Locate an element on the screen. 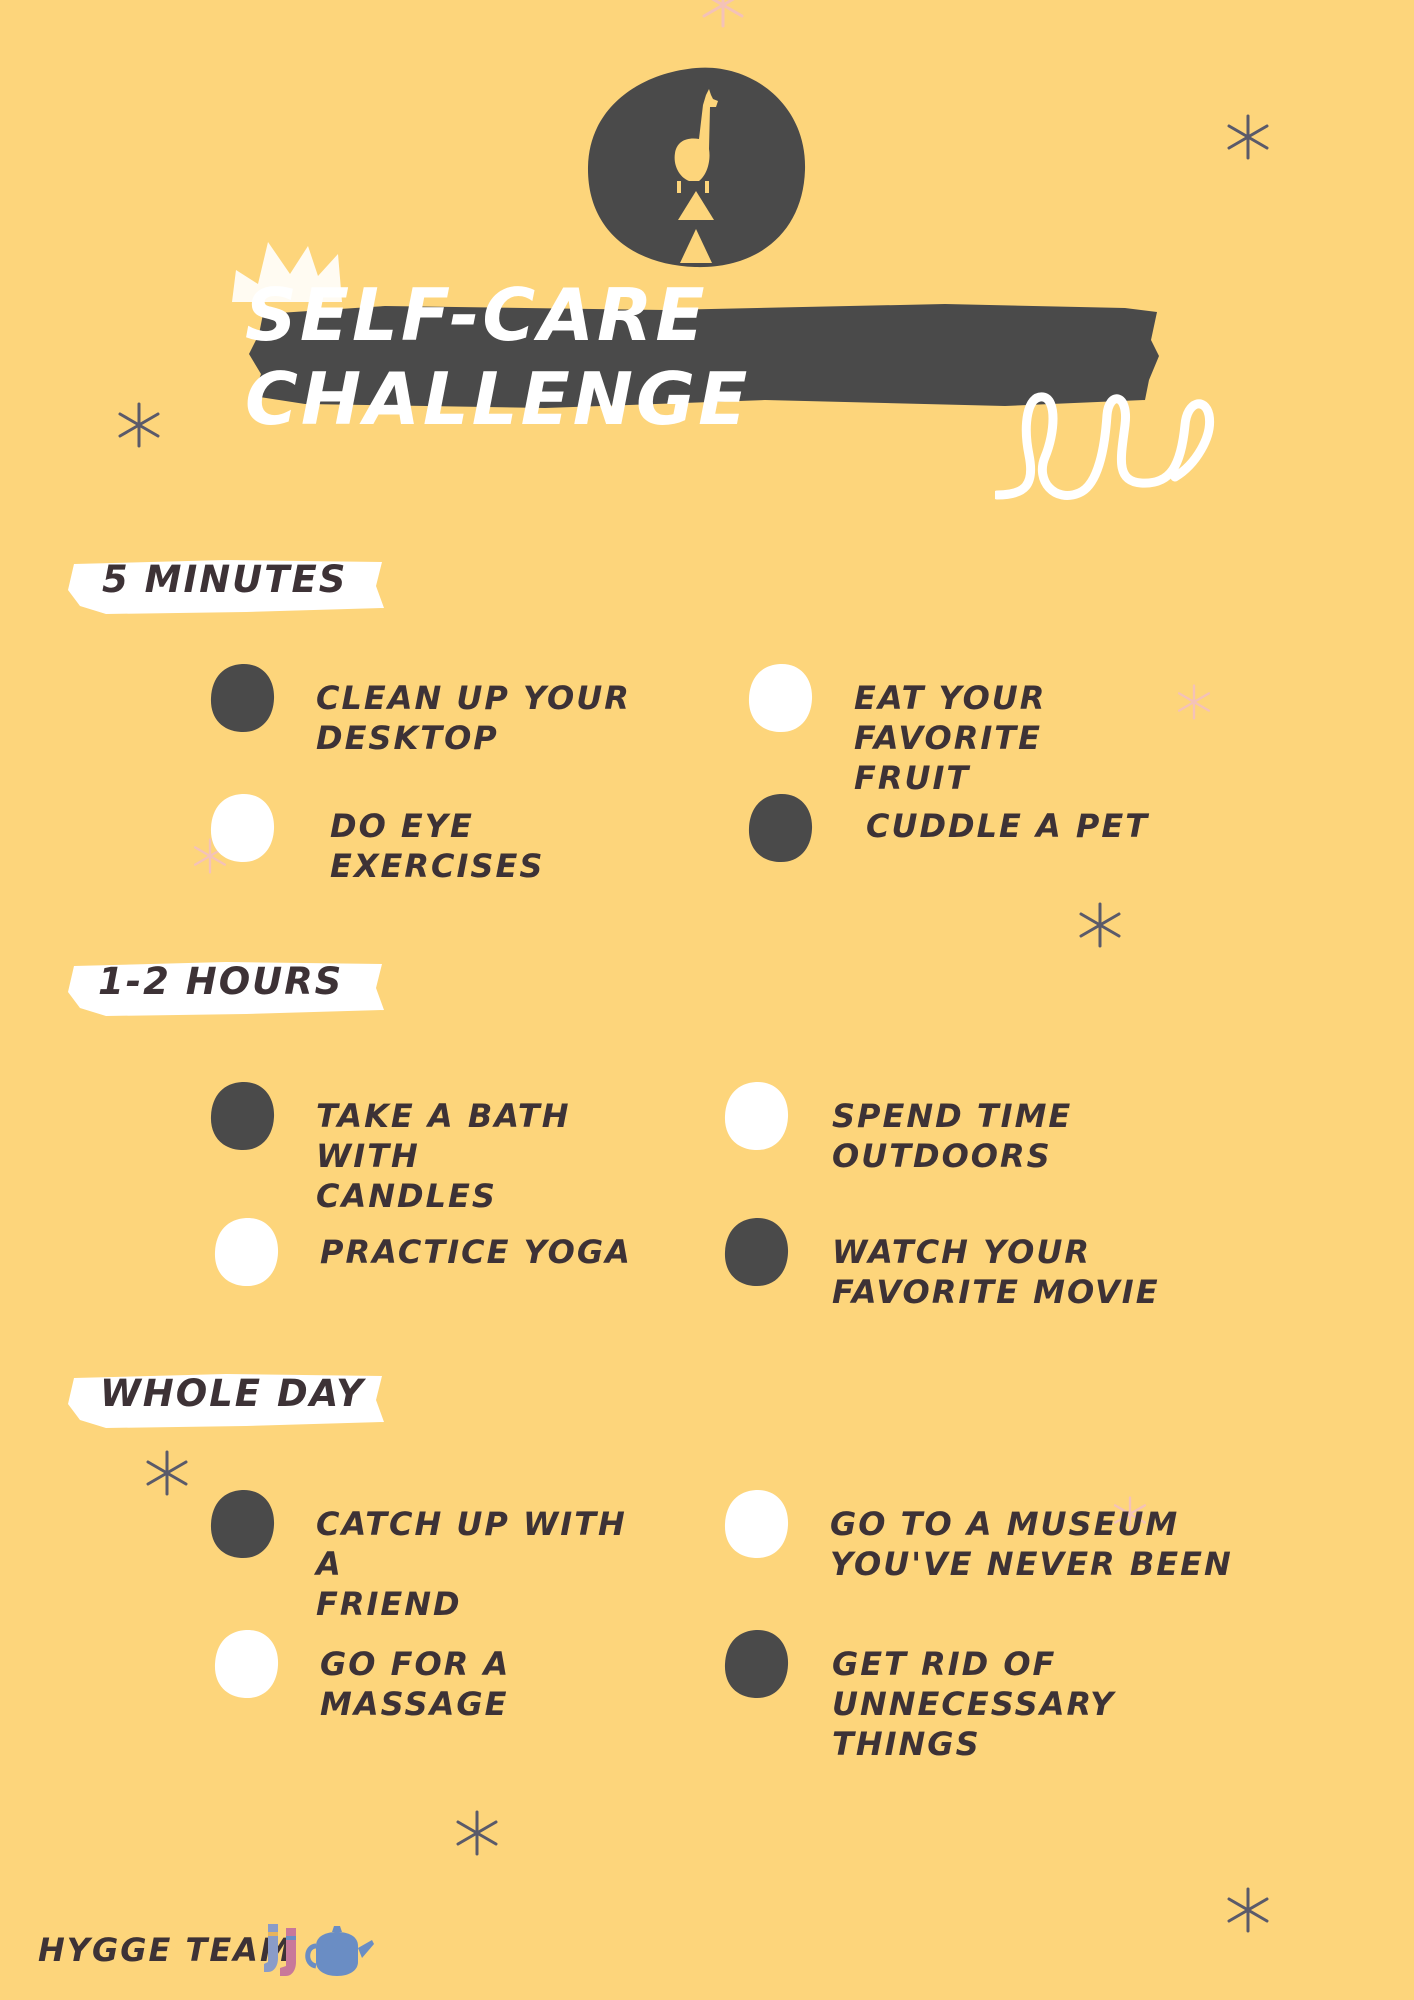 Image resolution: width=1414 pixels, height=2000 pixels. challenge-item: EAT YOUR FAVORITE FRUIT is located at coordinates (950, 738).